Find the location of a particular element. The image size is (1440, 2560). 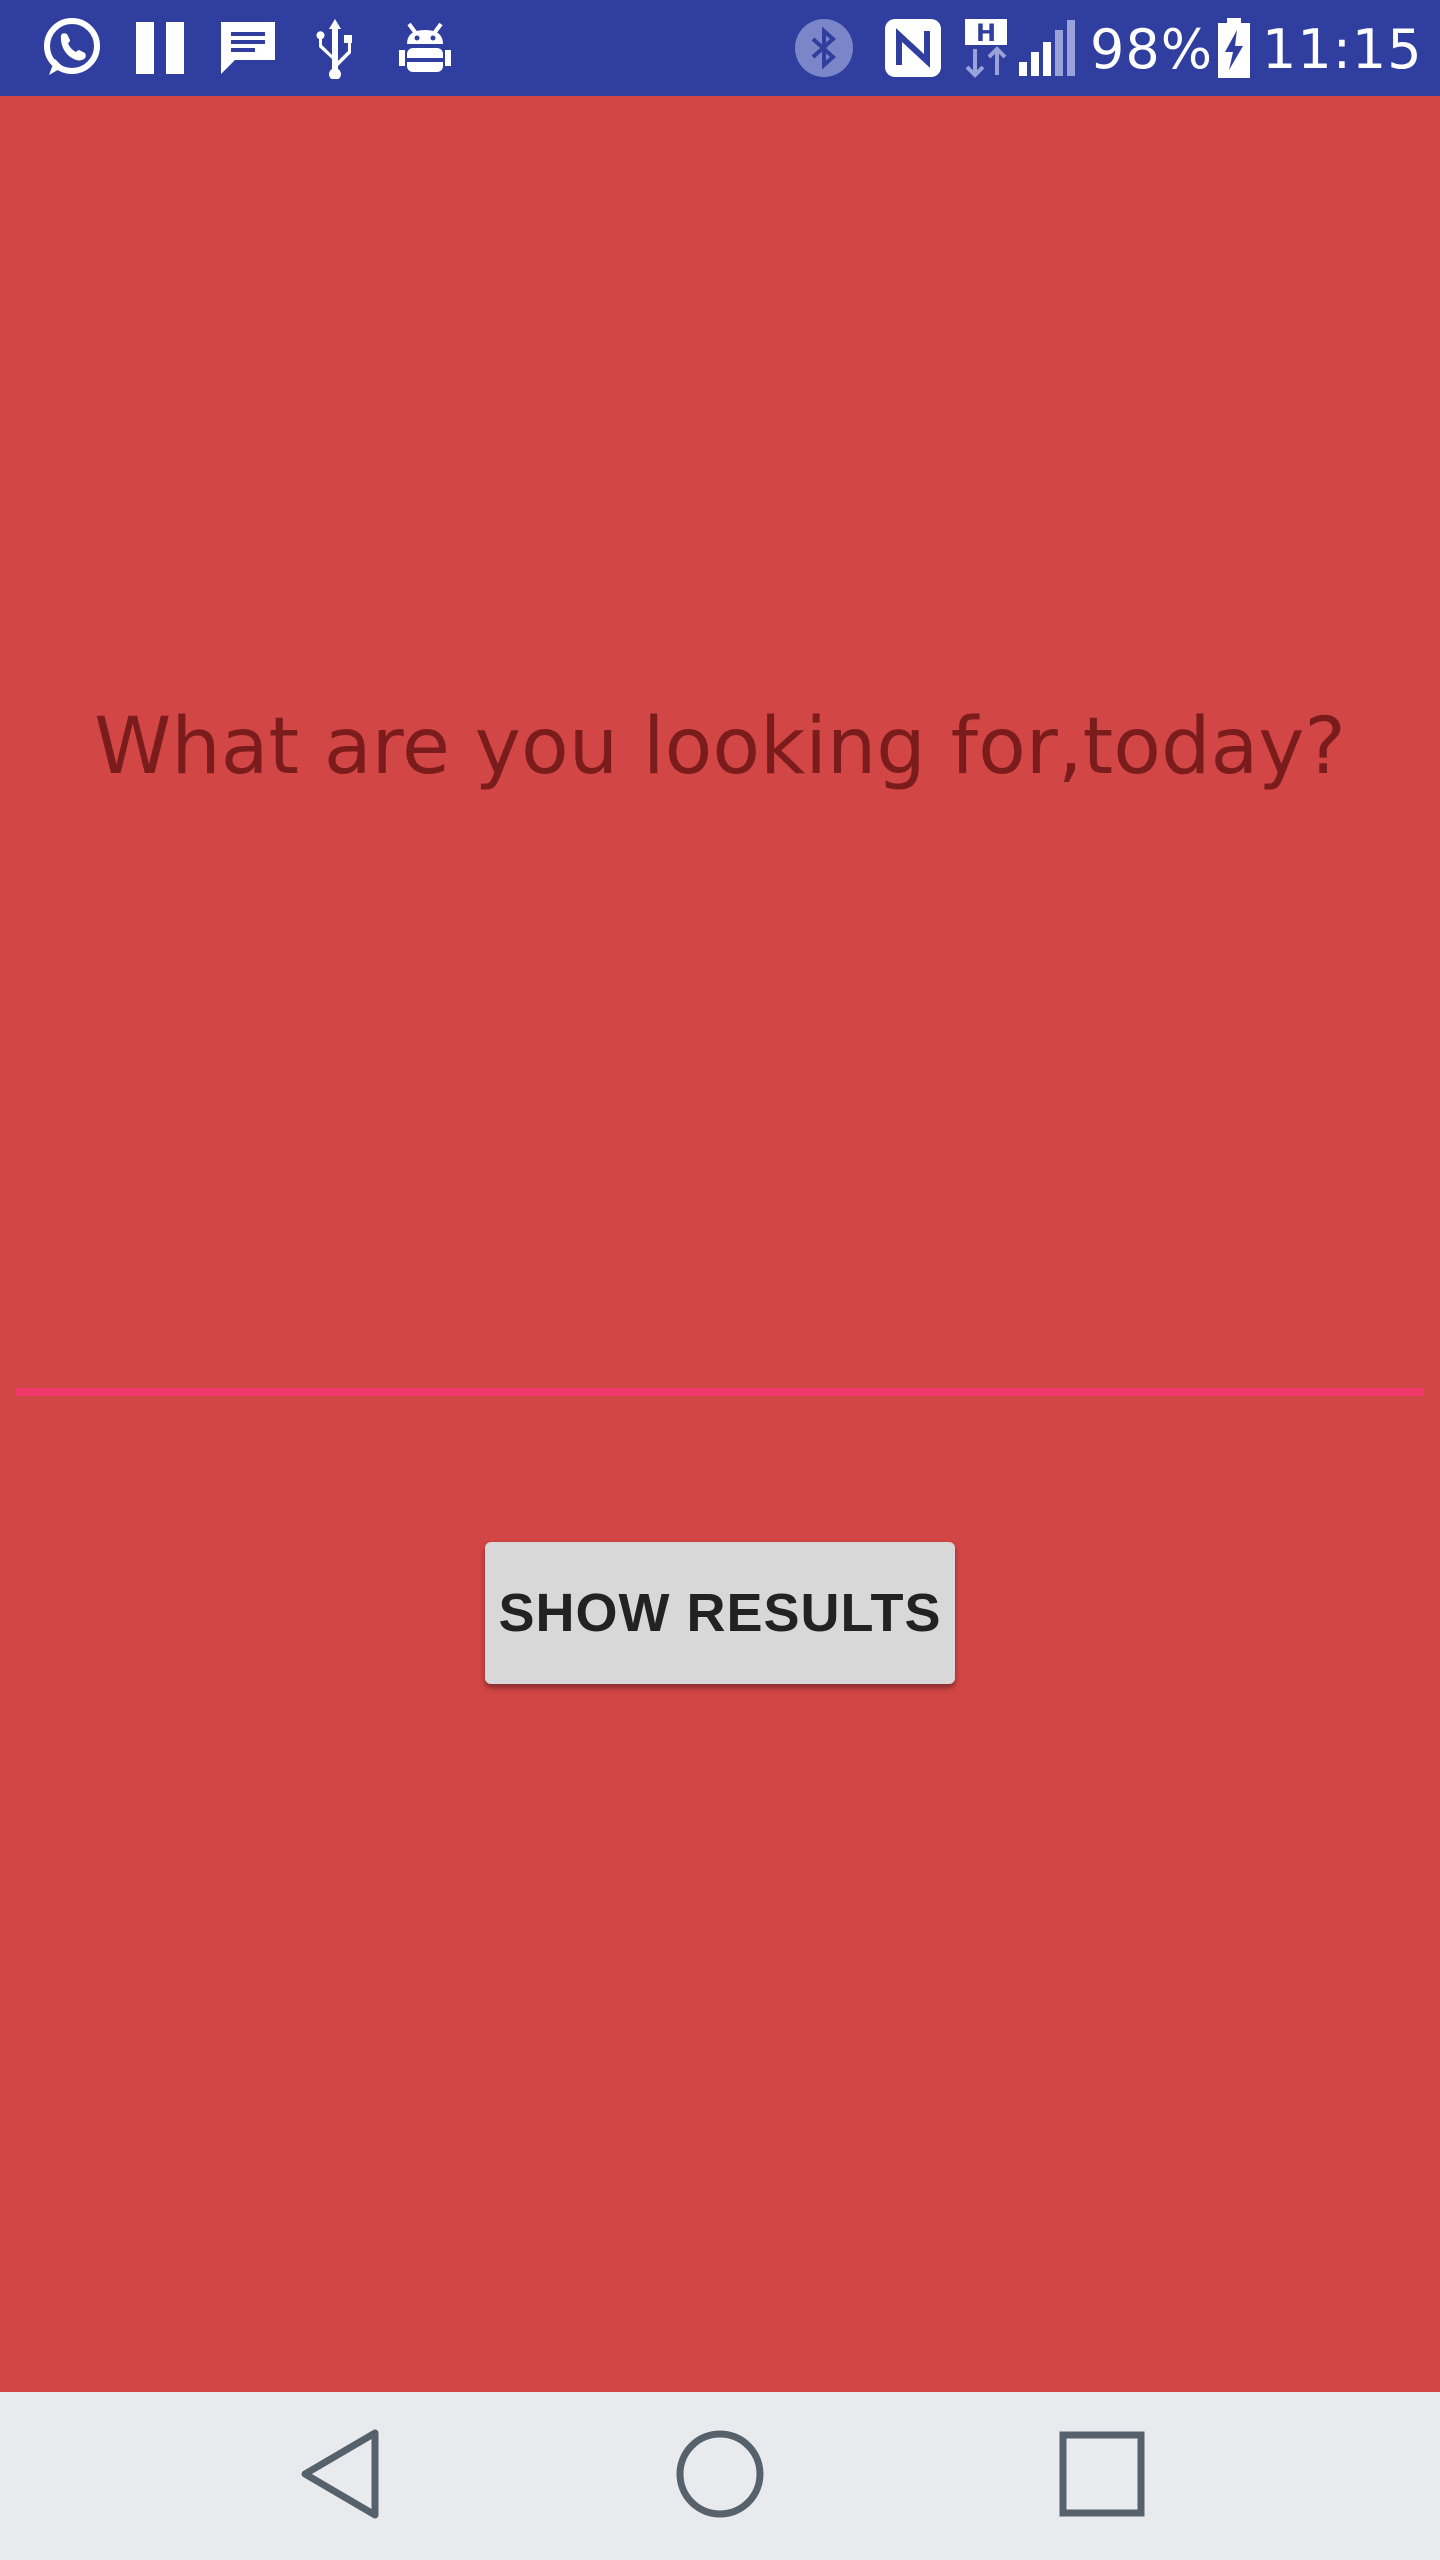

message-icon is located at coordinates (248, 48).